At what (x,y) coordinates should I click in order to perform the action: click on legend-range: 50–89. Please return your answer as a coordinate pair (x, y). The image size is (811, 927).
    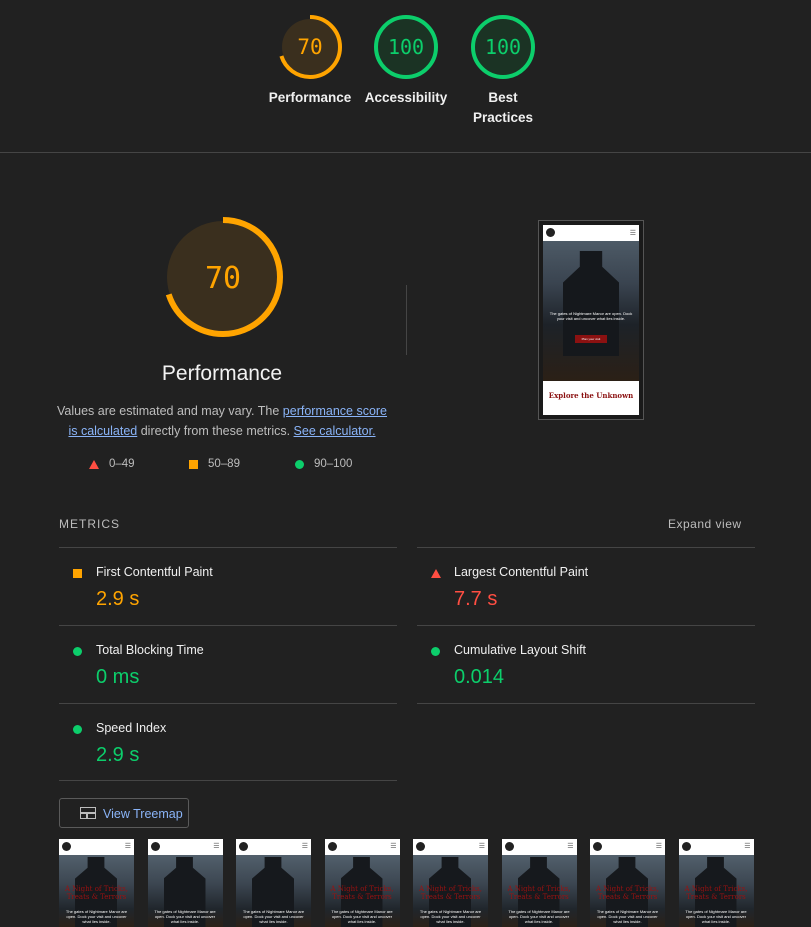
    Looking at the image, I should click on (224, 464).